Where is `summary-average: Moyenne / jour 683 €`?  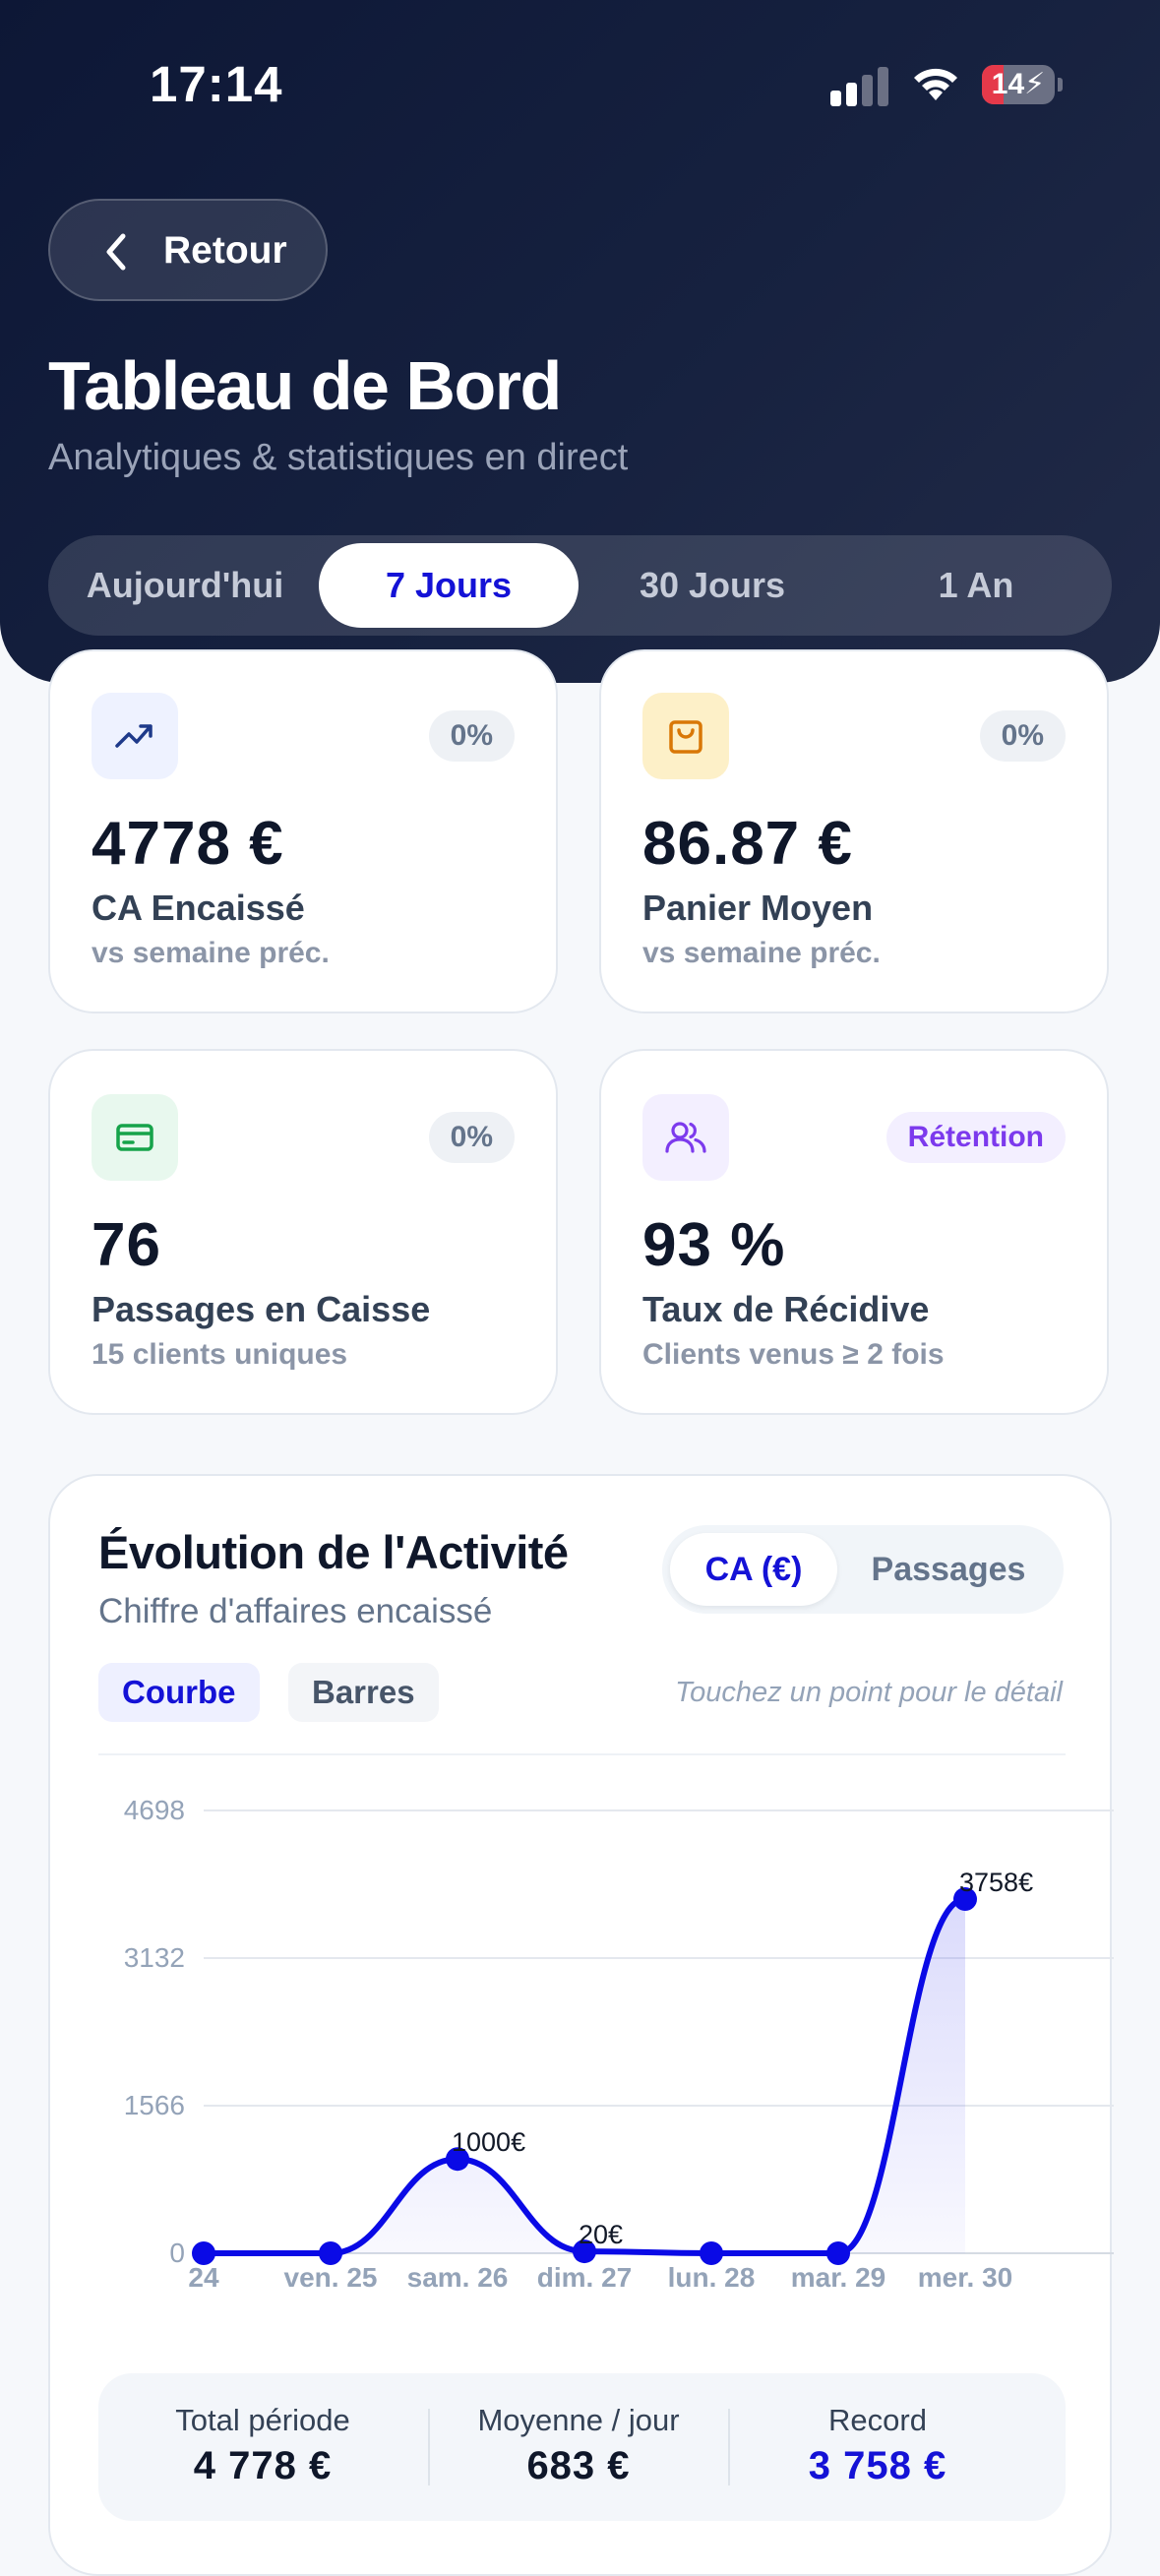 summary-average: Moyenne / jour 683 € is located at coordinates (578, 2447).